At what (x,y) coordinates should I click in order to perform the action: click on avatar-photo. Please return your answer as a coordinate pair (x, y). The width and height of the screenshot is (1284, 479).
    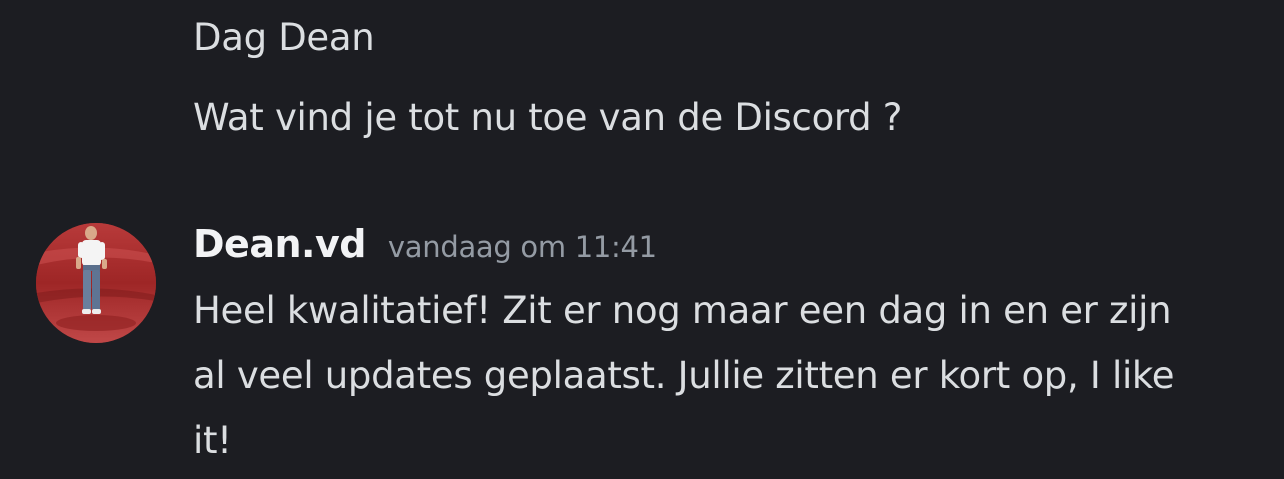
    Looking at the image, I should click on (96, 283).